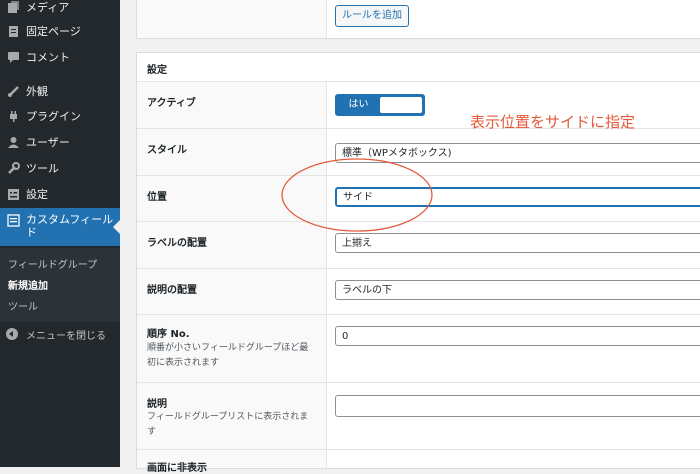 The width and height of the screenshot is (700, 474). I want to click on annotation-circle, so click(357, 195).